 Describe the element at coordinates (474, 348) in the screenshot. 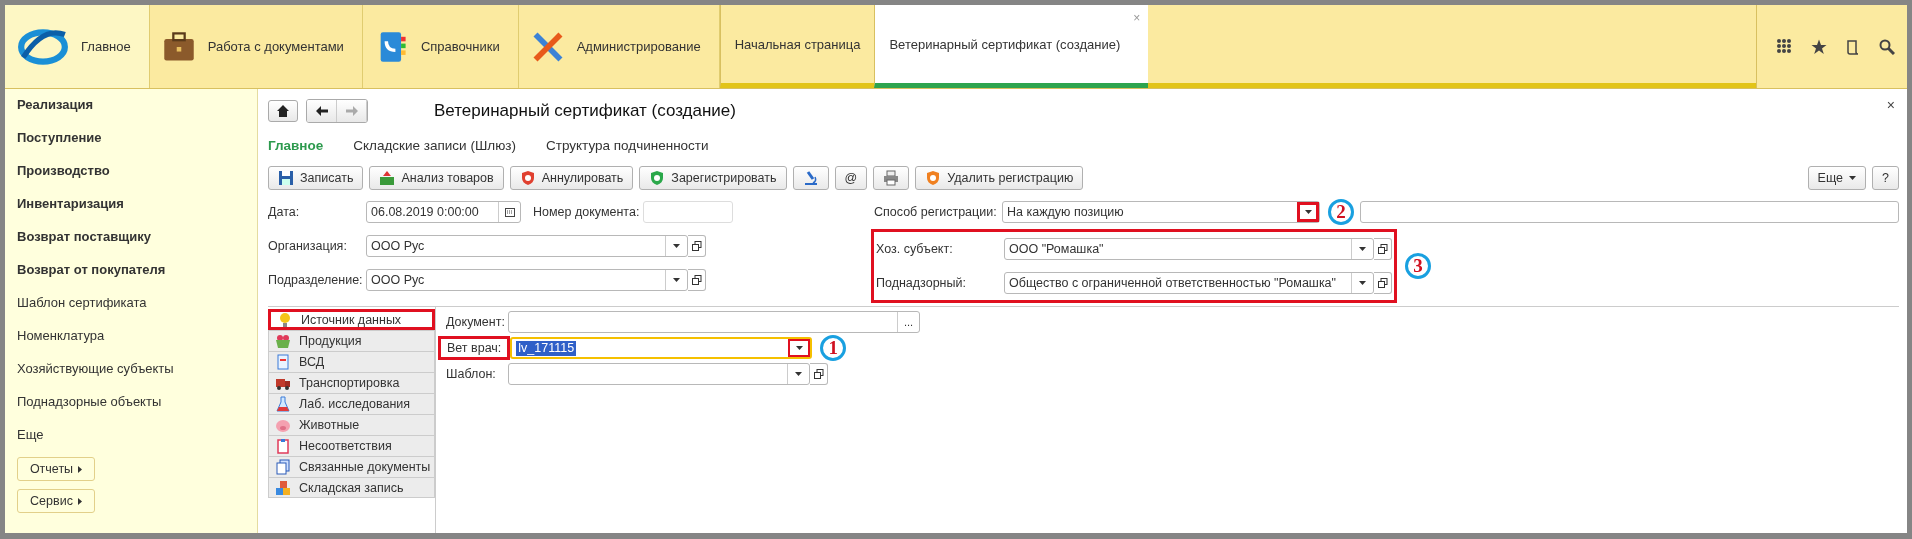

I see `field-label: Вет врач:` at that location.